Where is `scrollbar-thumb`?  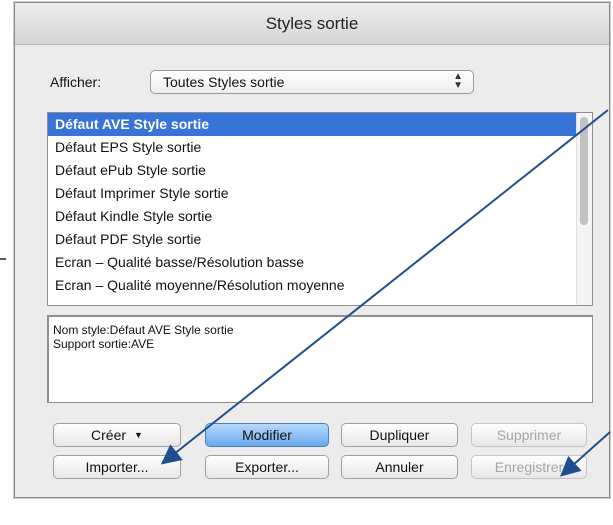 scrollbar-thumb is located at coordinates (584, 171).